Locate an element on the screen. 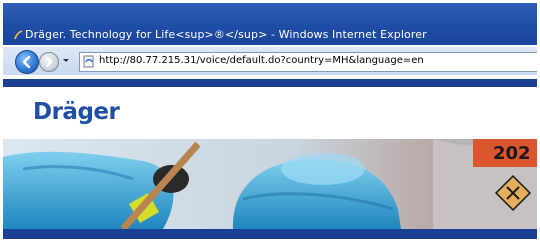 This screenshot has height=242, width=540. brand-logo: Dräger is located at coordinates (76, 112).